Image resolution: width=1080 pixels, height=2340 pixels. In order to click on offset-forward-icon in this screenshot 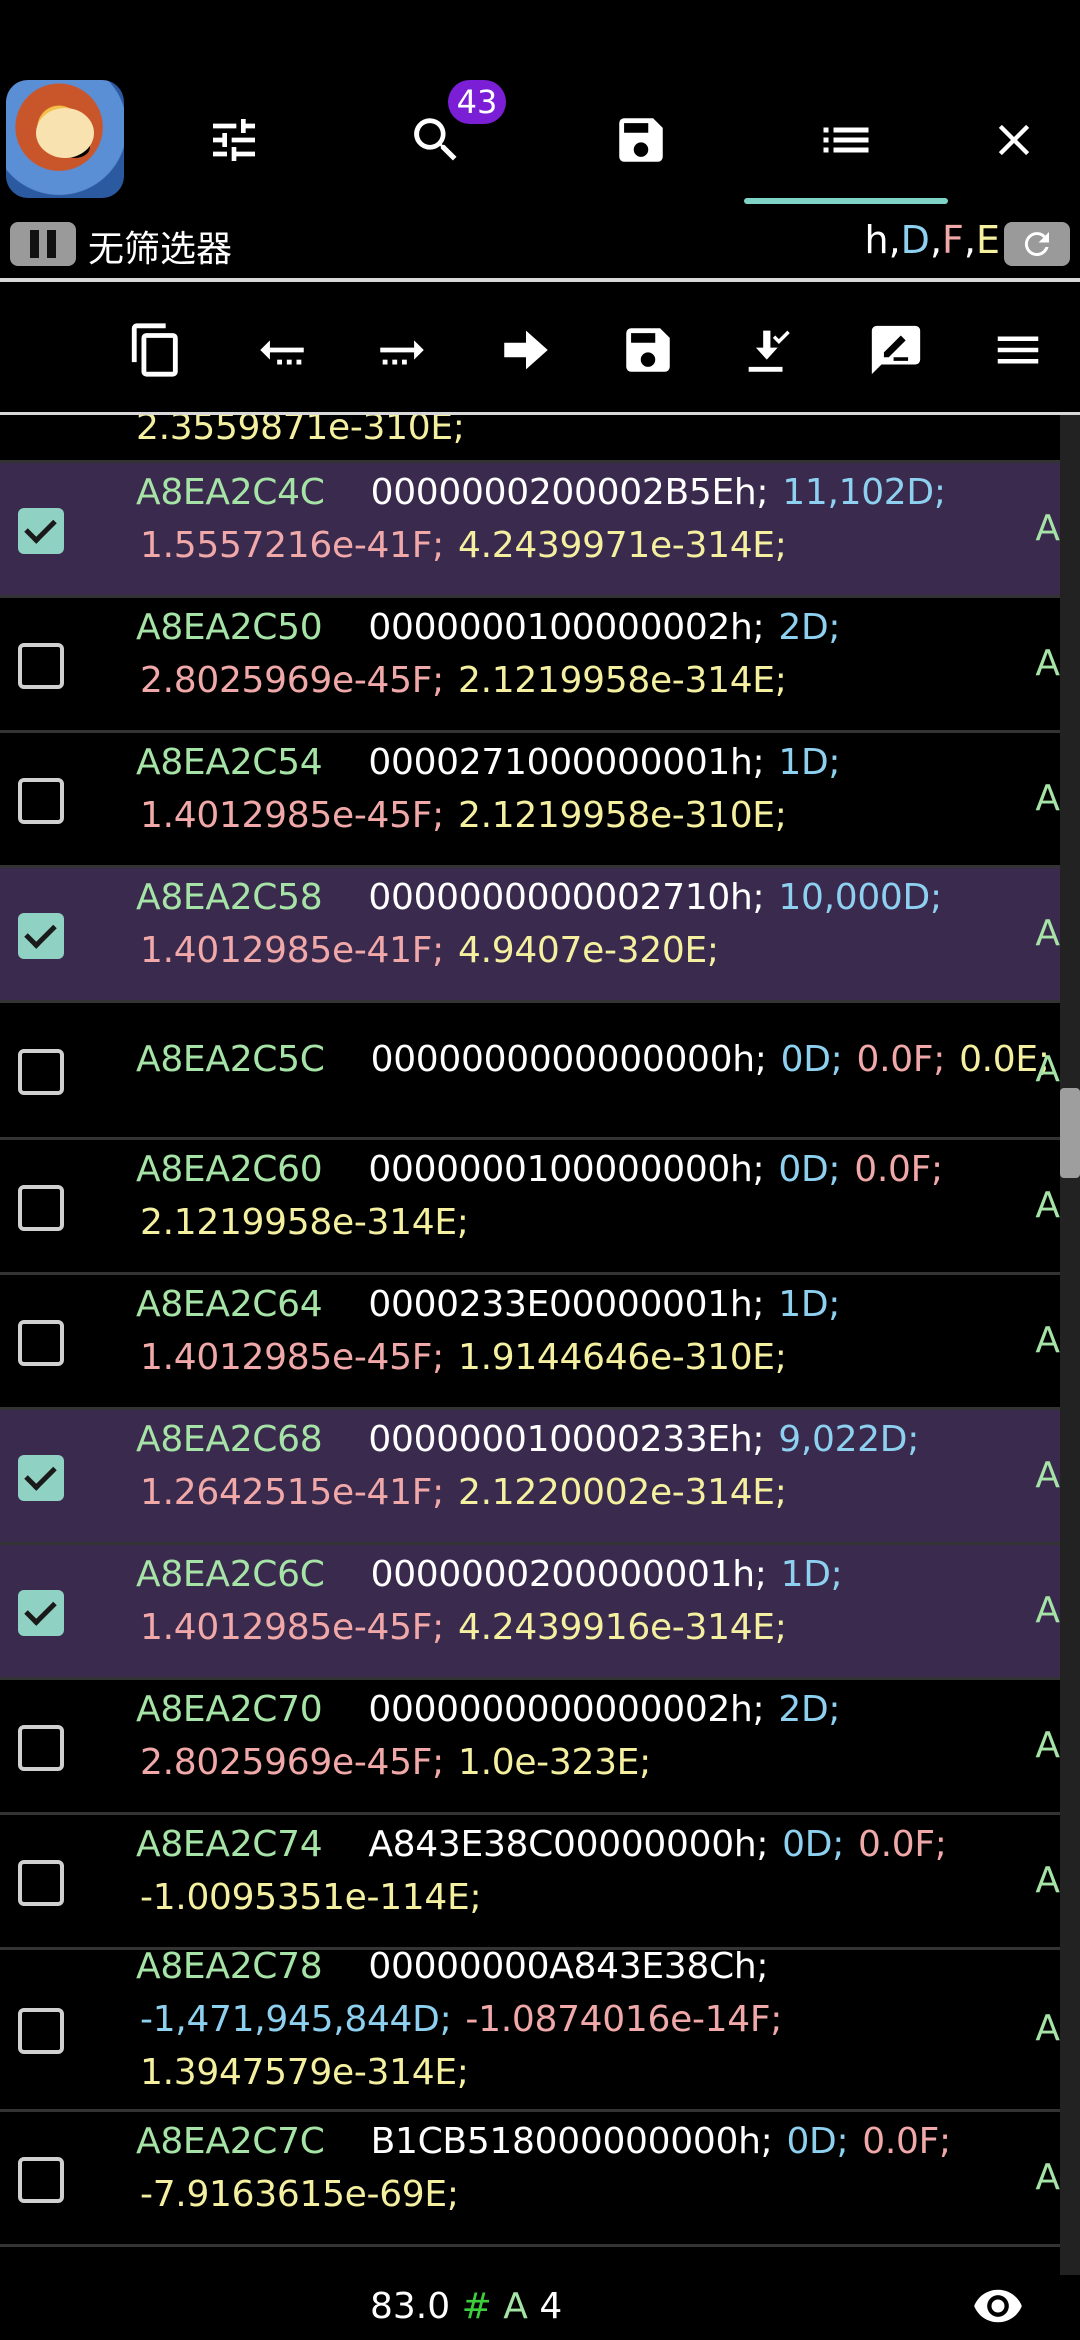, I will do `click(402, 350)`.